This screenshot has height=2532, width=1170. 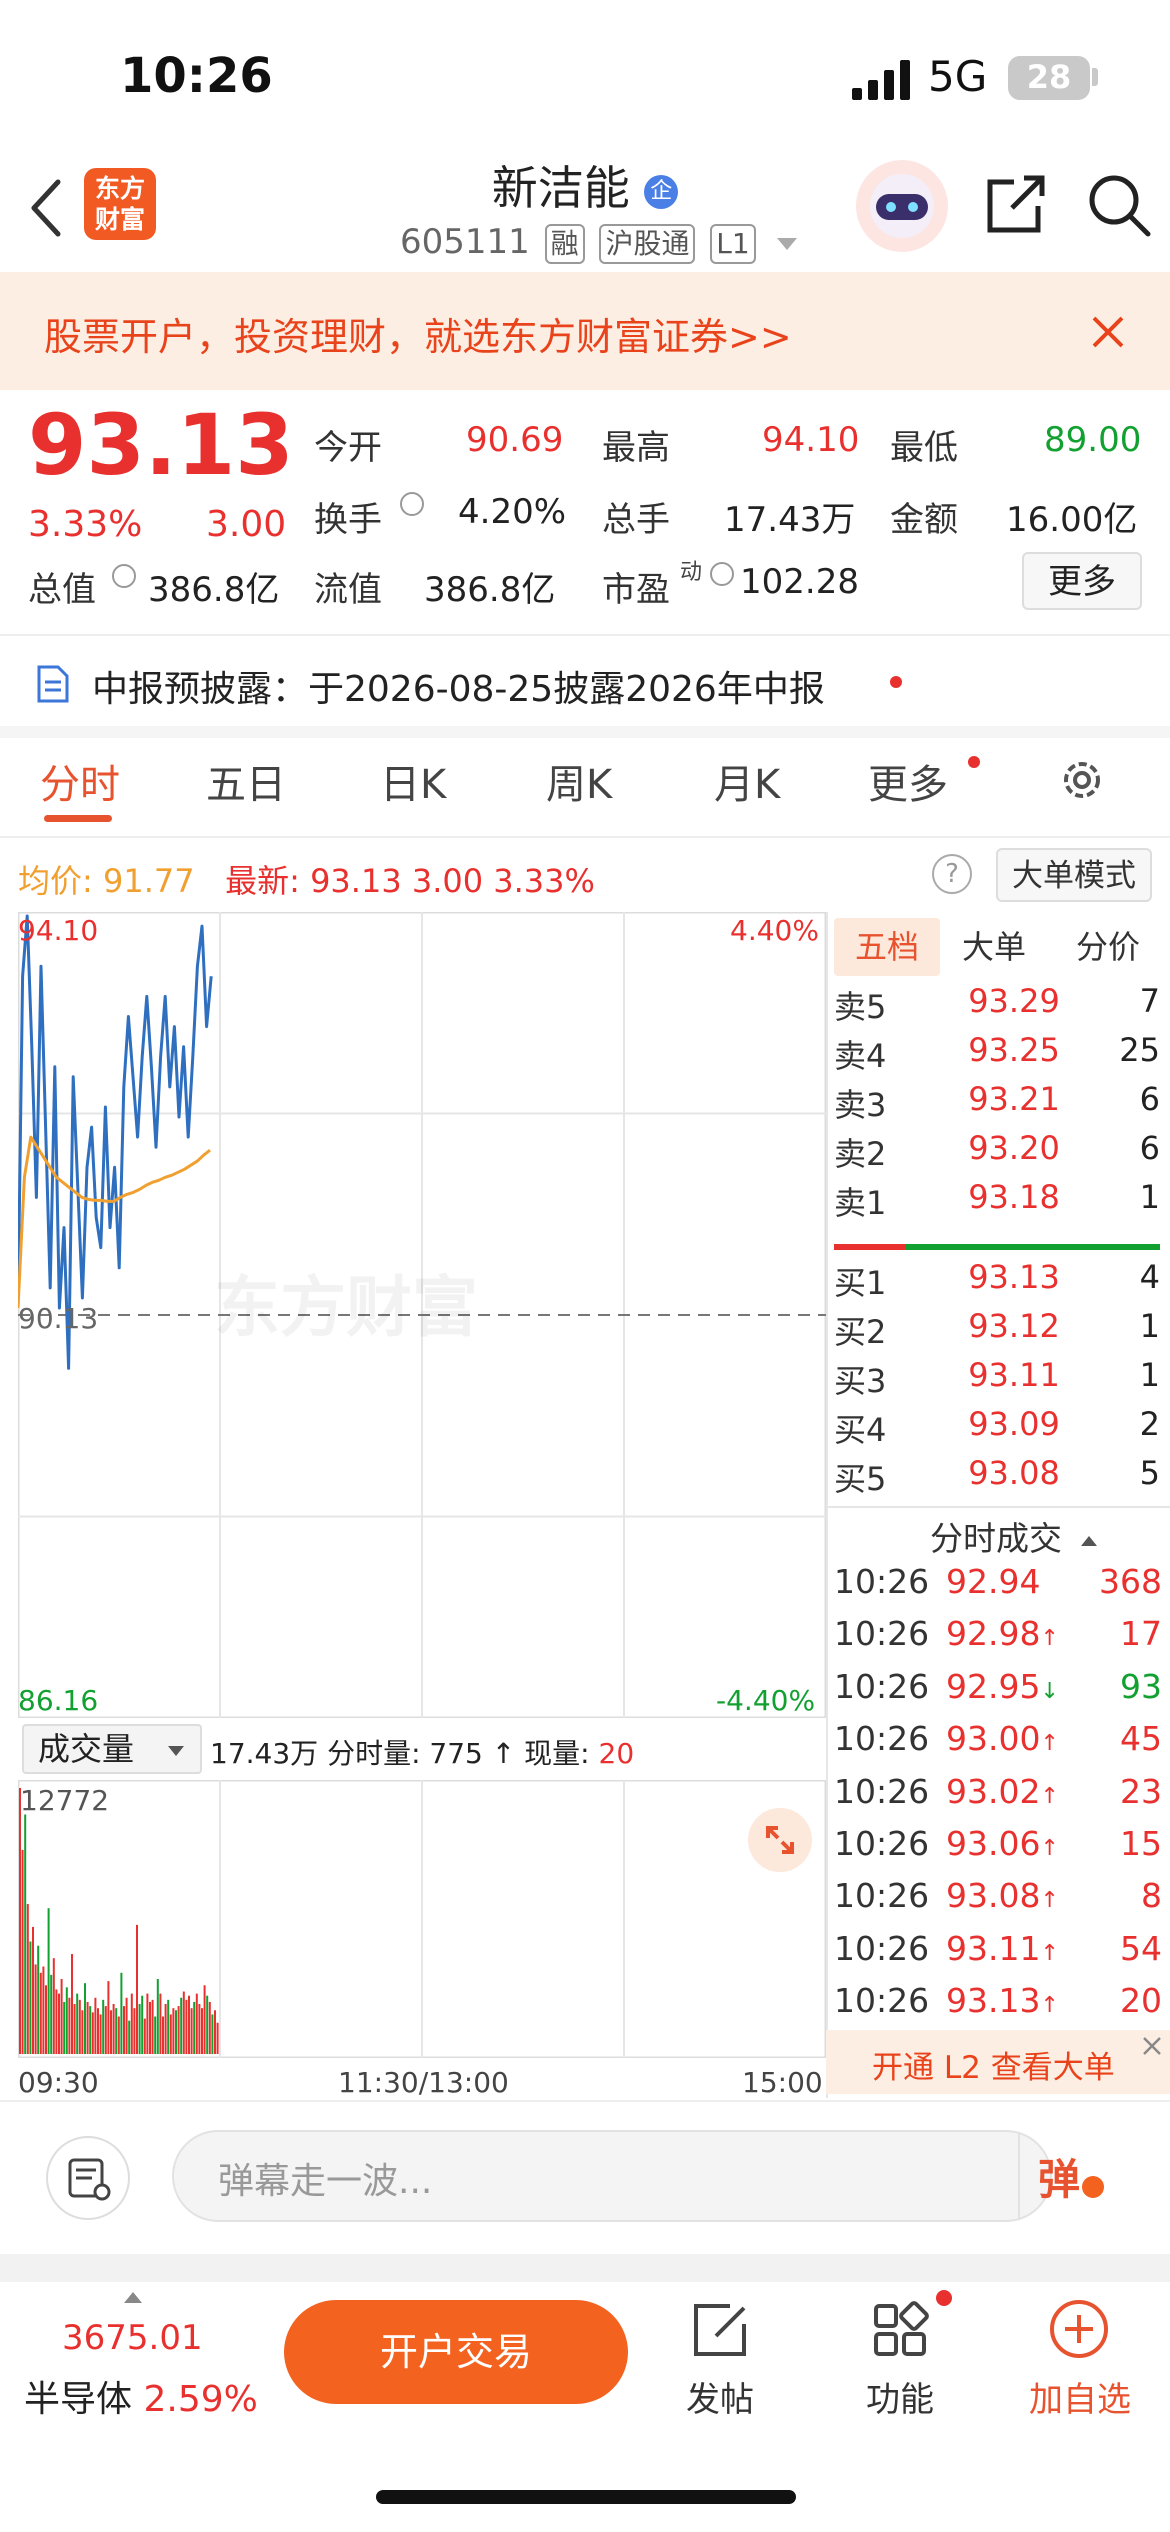 What do you see at coordinates (80, 781) in the screenshot?
I see `tab-intraday: 分时` at bounding box center [80, 781].